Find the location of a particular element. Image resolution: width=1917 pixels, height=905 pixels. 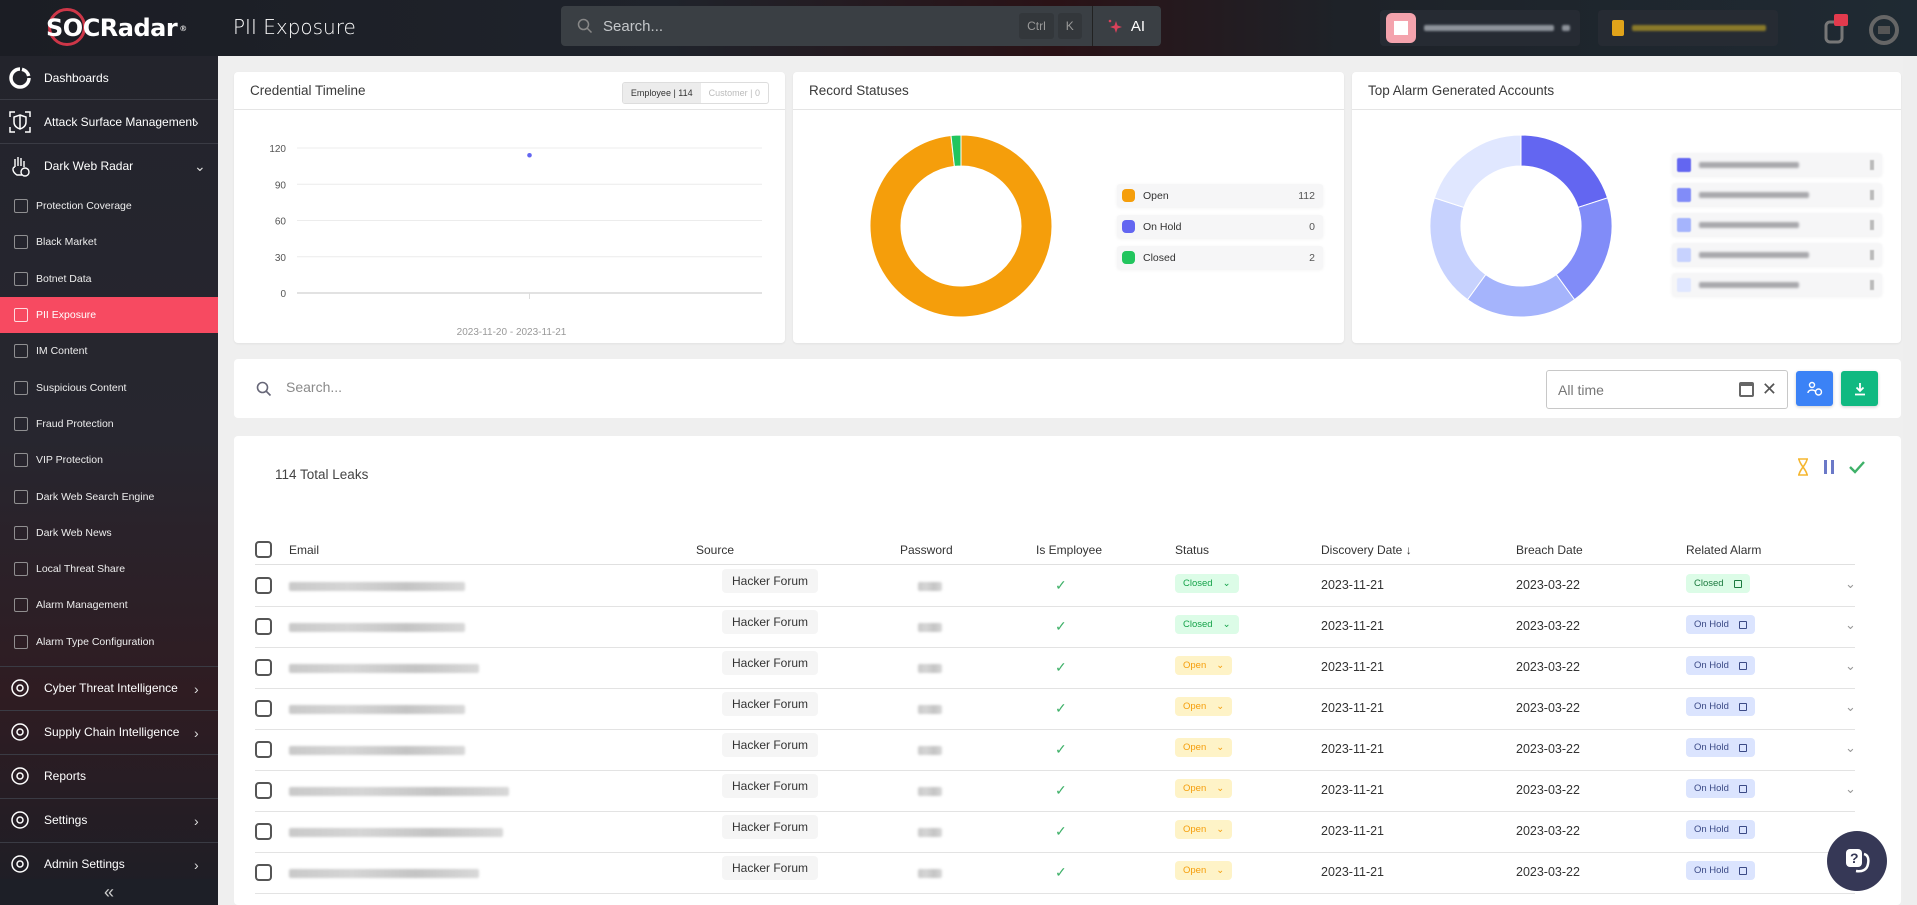

column-header-is-employee: Is Employee is located at coordinates (1069, 550).